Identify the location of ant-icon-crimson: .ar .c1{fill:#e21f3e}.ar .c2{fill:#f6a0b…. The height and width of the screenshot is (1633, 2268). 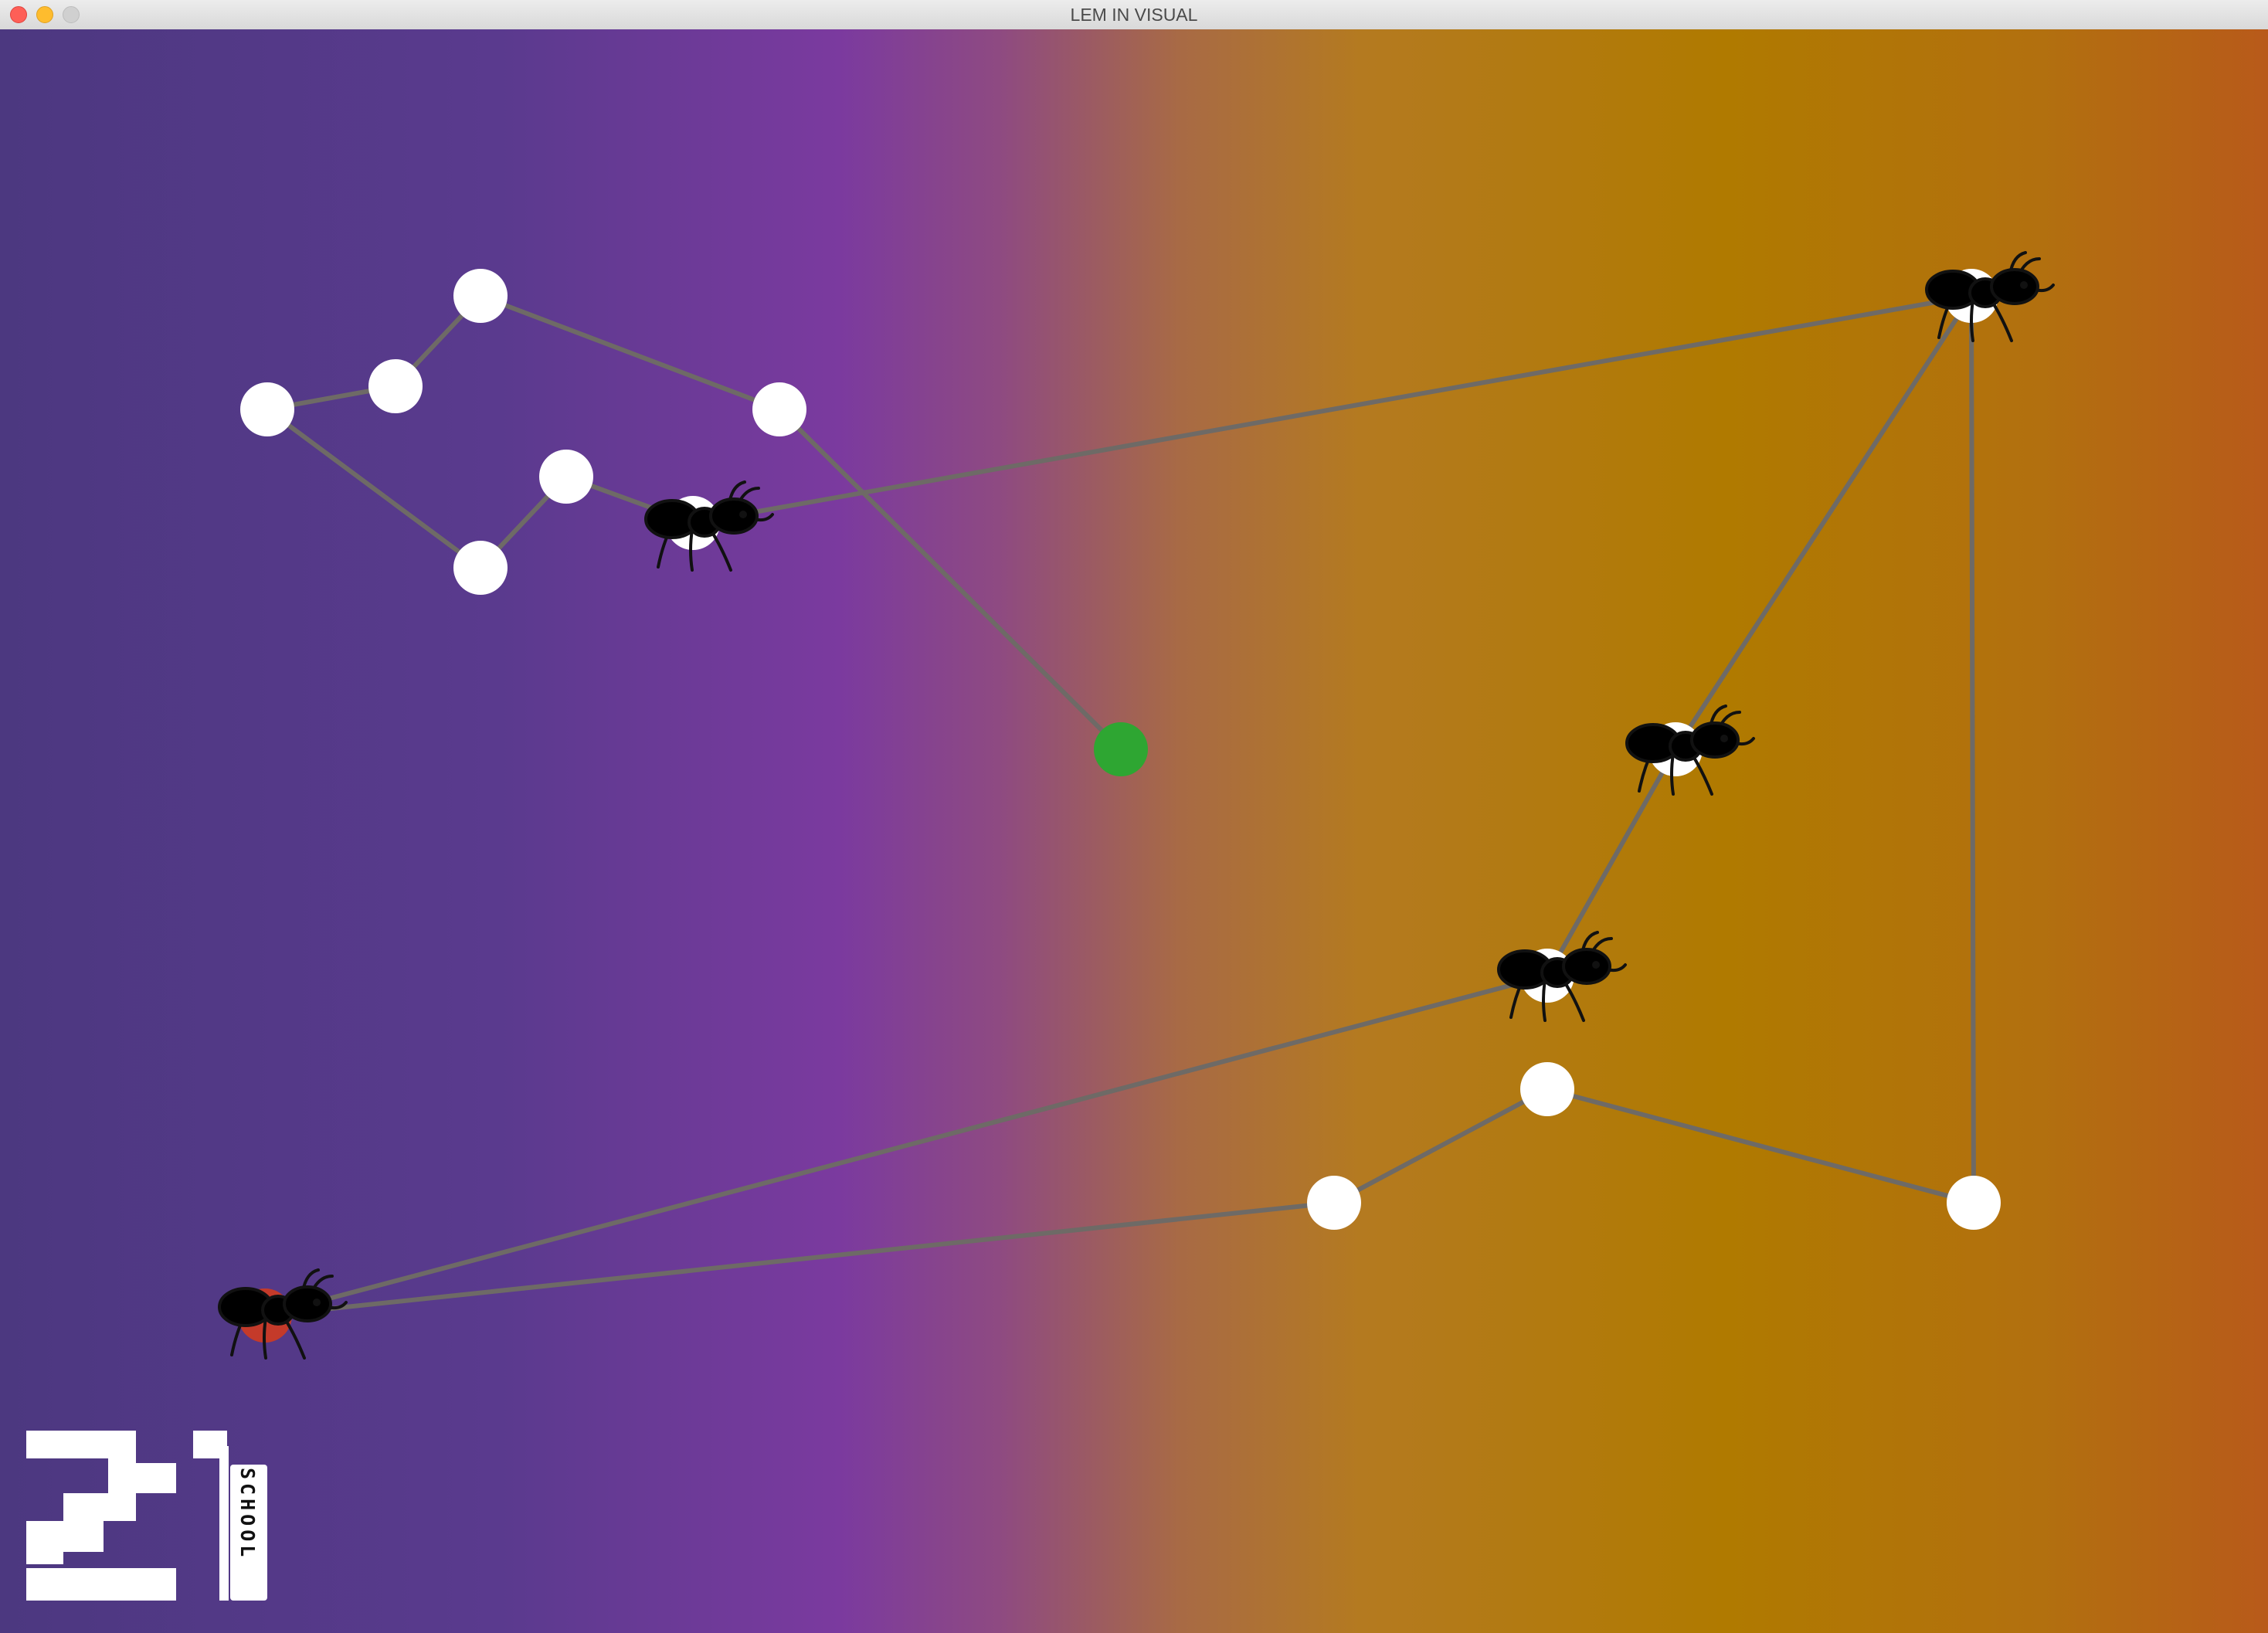
(1690, 750).